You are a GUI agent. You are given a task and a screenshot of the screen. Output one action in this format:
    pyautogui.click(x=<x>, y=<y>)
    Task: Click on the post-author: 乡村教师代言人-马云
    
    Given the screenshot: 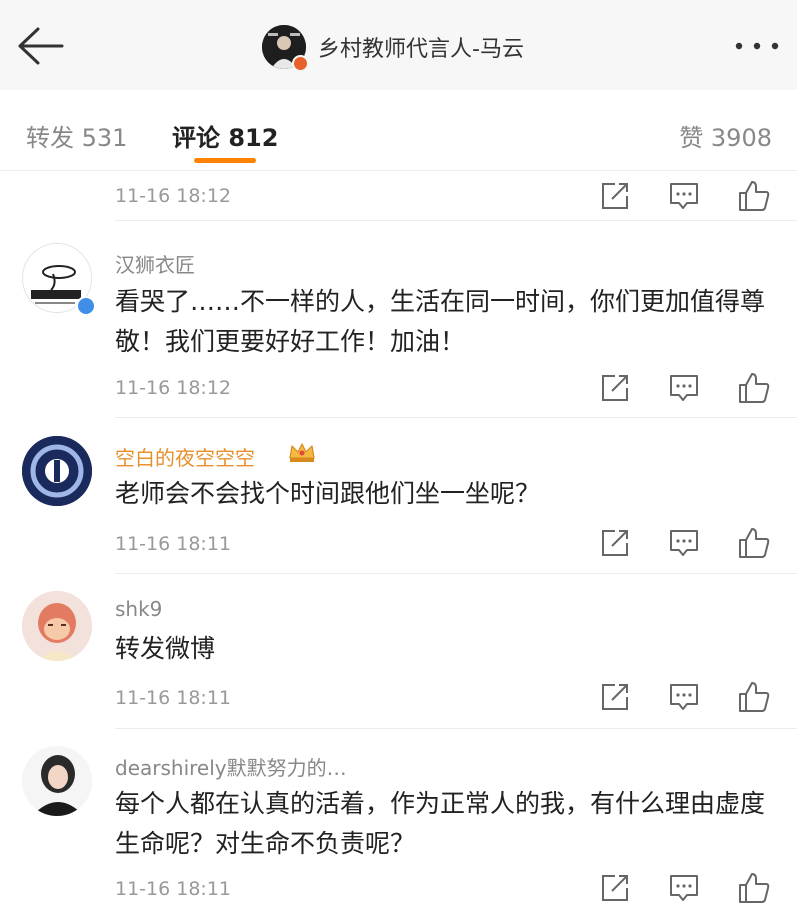 What is the action you would take?
    pyautogui.click(x=393, y=48)
    